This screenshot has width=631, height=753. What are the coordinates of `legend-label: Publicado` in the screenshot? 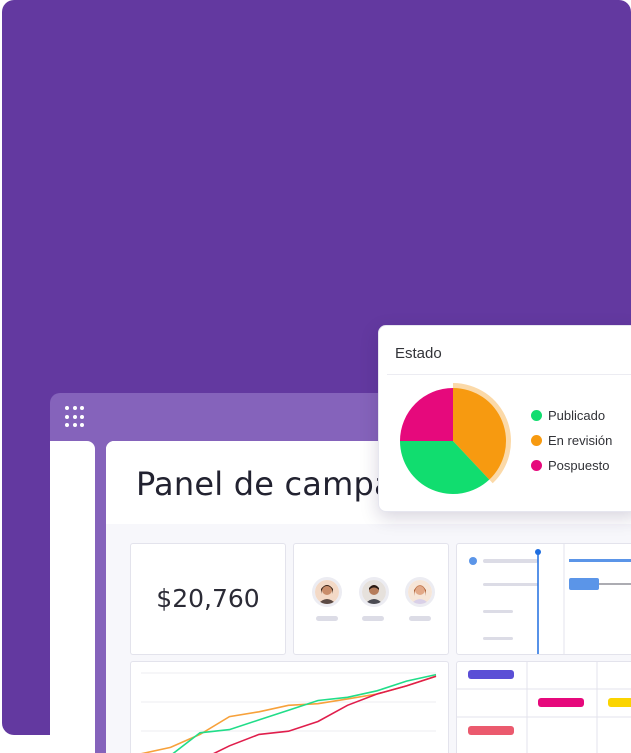 It's located at (577, 415).